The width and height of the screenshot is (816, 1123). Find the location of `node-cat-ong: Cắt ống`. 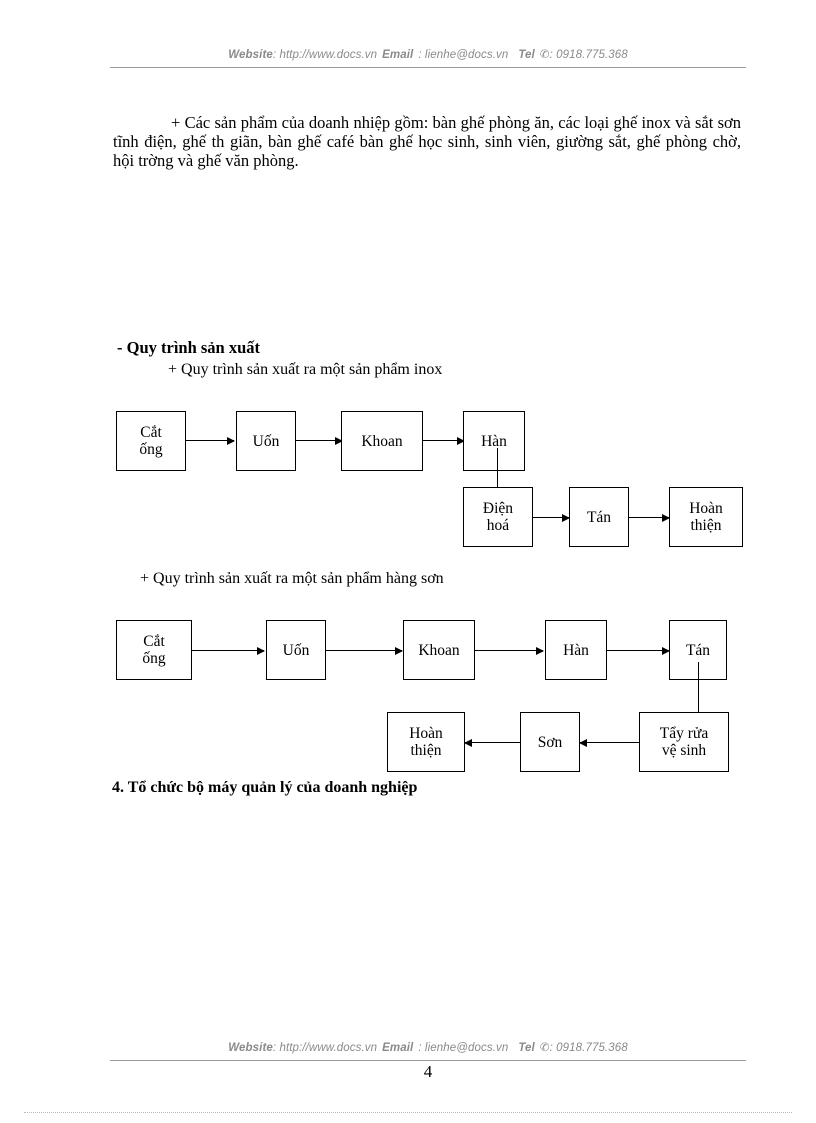

node-cat-ong: Cắt ống is located at coordinates (151, 441).